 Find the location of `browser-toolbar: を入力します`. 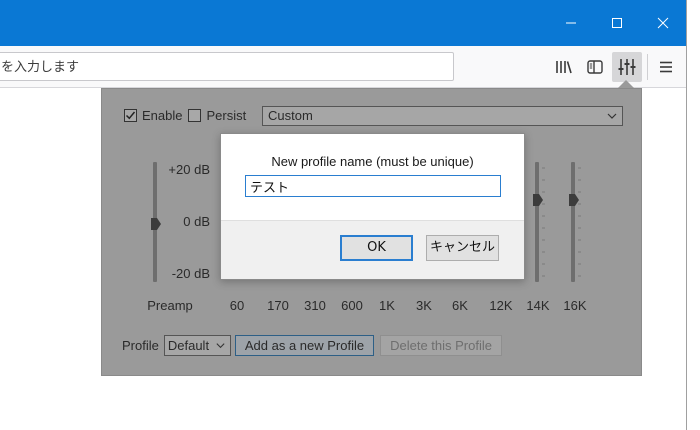

browser-toolbar: を入力します is located at coordinates (343, 67).